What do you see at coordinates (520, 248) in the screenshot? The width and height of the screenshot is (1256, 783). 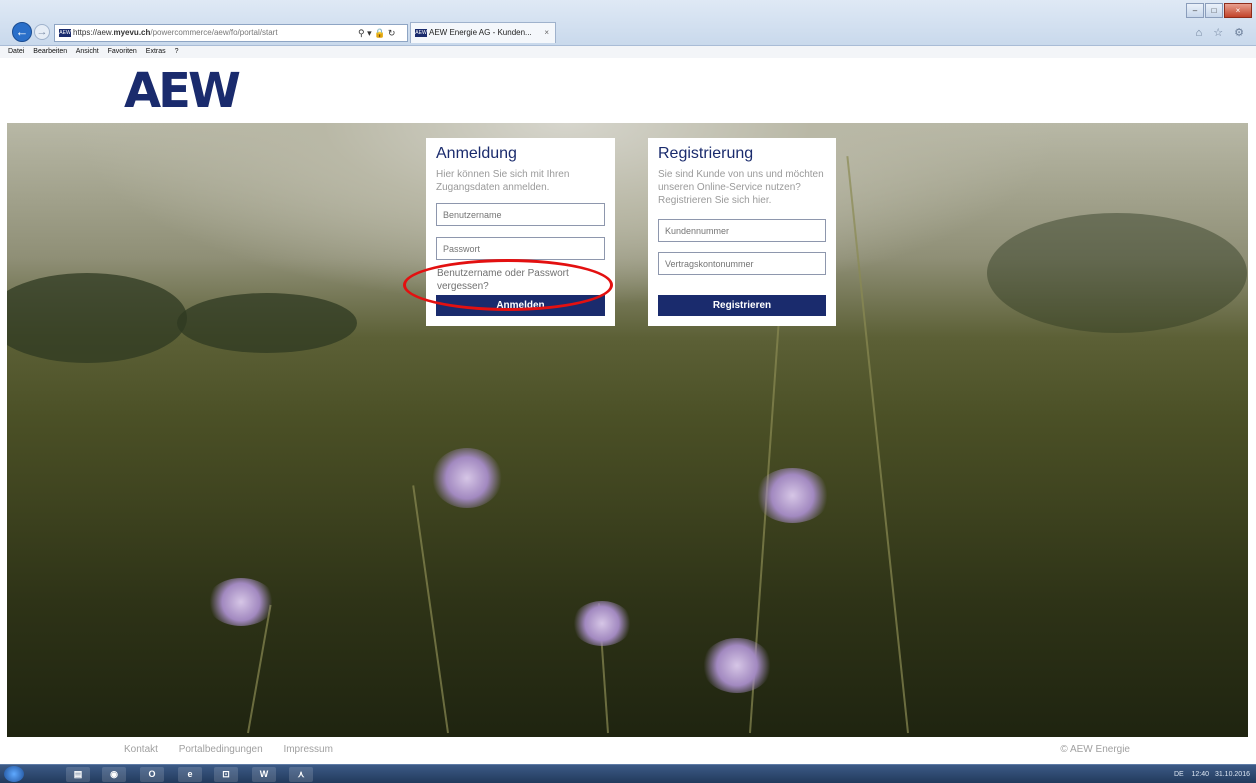 I see `password-input` at bounding box center [520, 248].